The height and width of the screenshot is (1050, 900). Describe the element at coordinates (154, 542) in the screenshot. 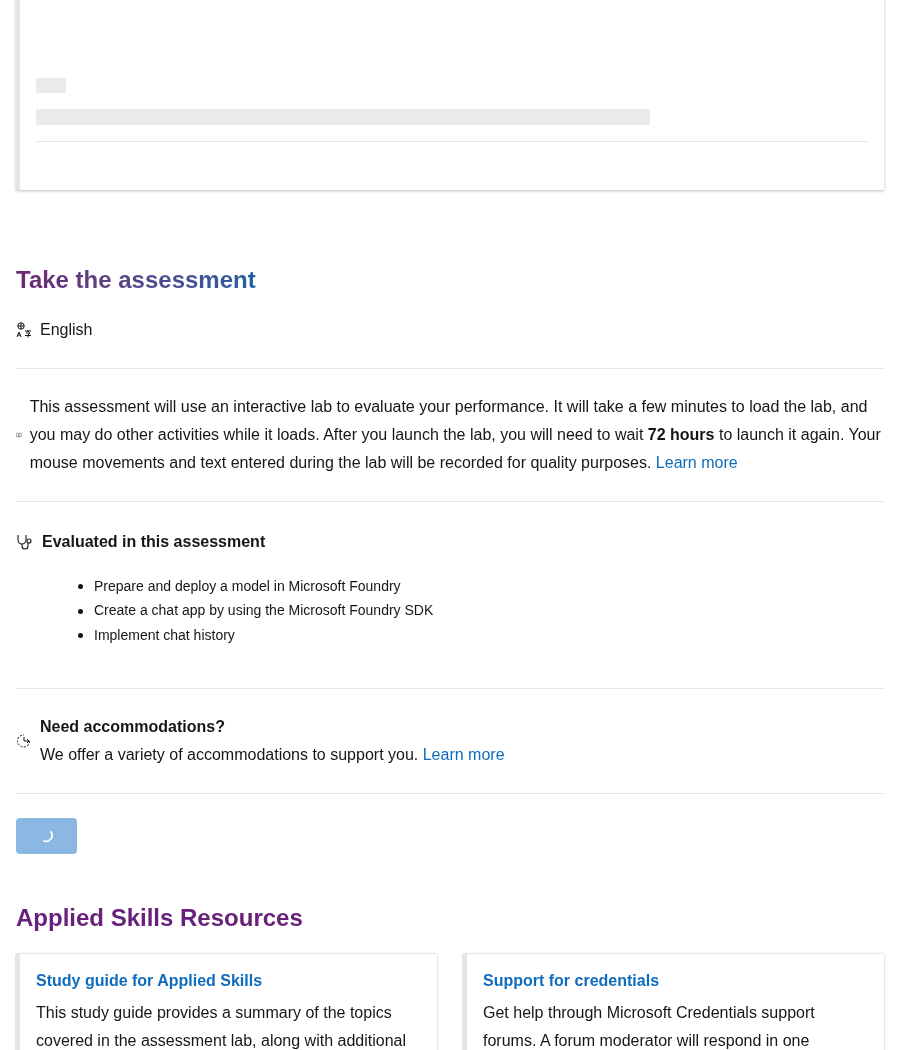

I see `evaluated-heading: Evaluated in this assessment` at that location.